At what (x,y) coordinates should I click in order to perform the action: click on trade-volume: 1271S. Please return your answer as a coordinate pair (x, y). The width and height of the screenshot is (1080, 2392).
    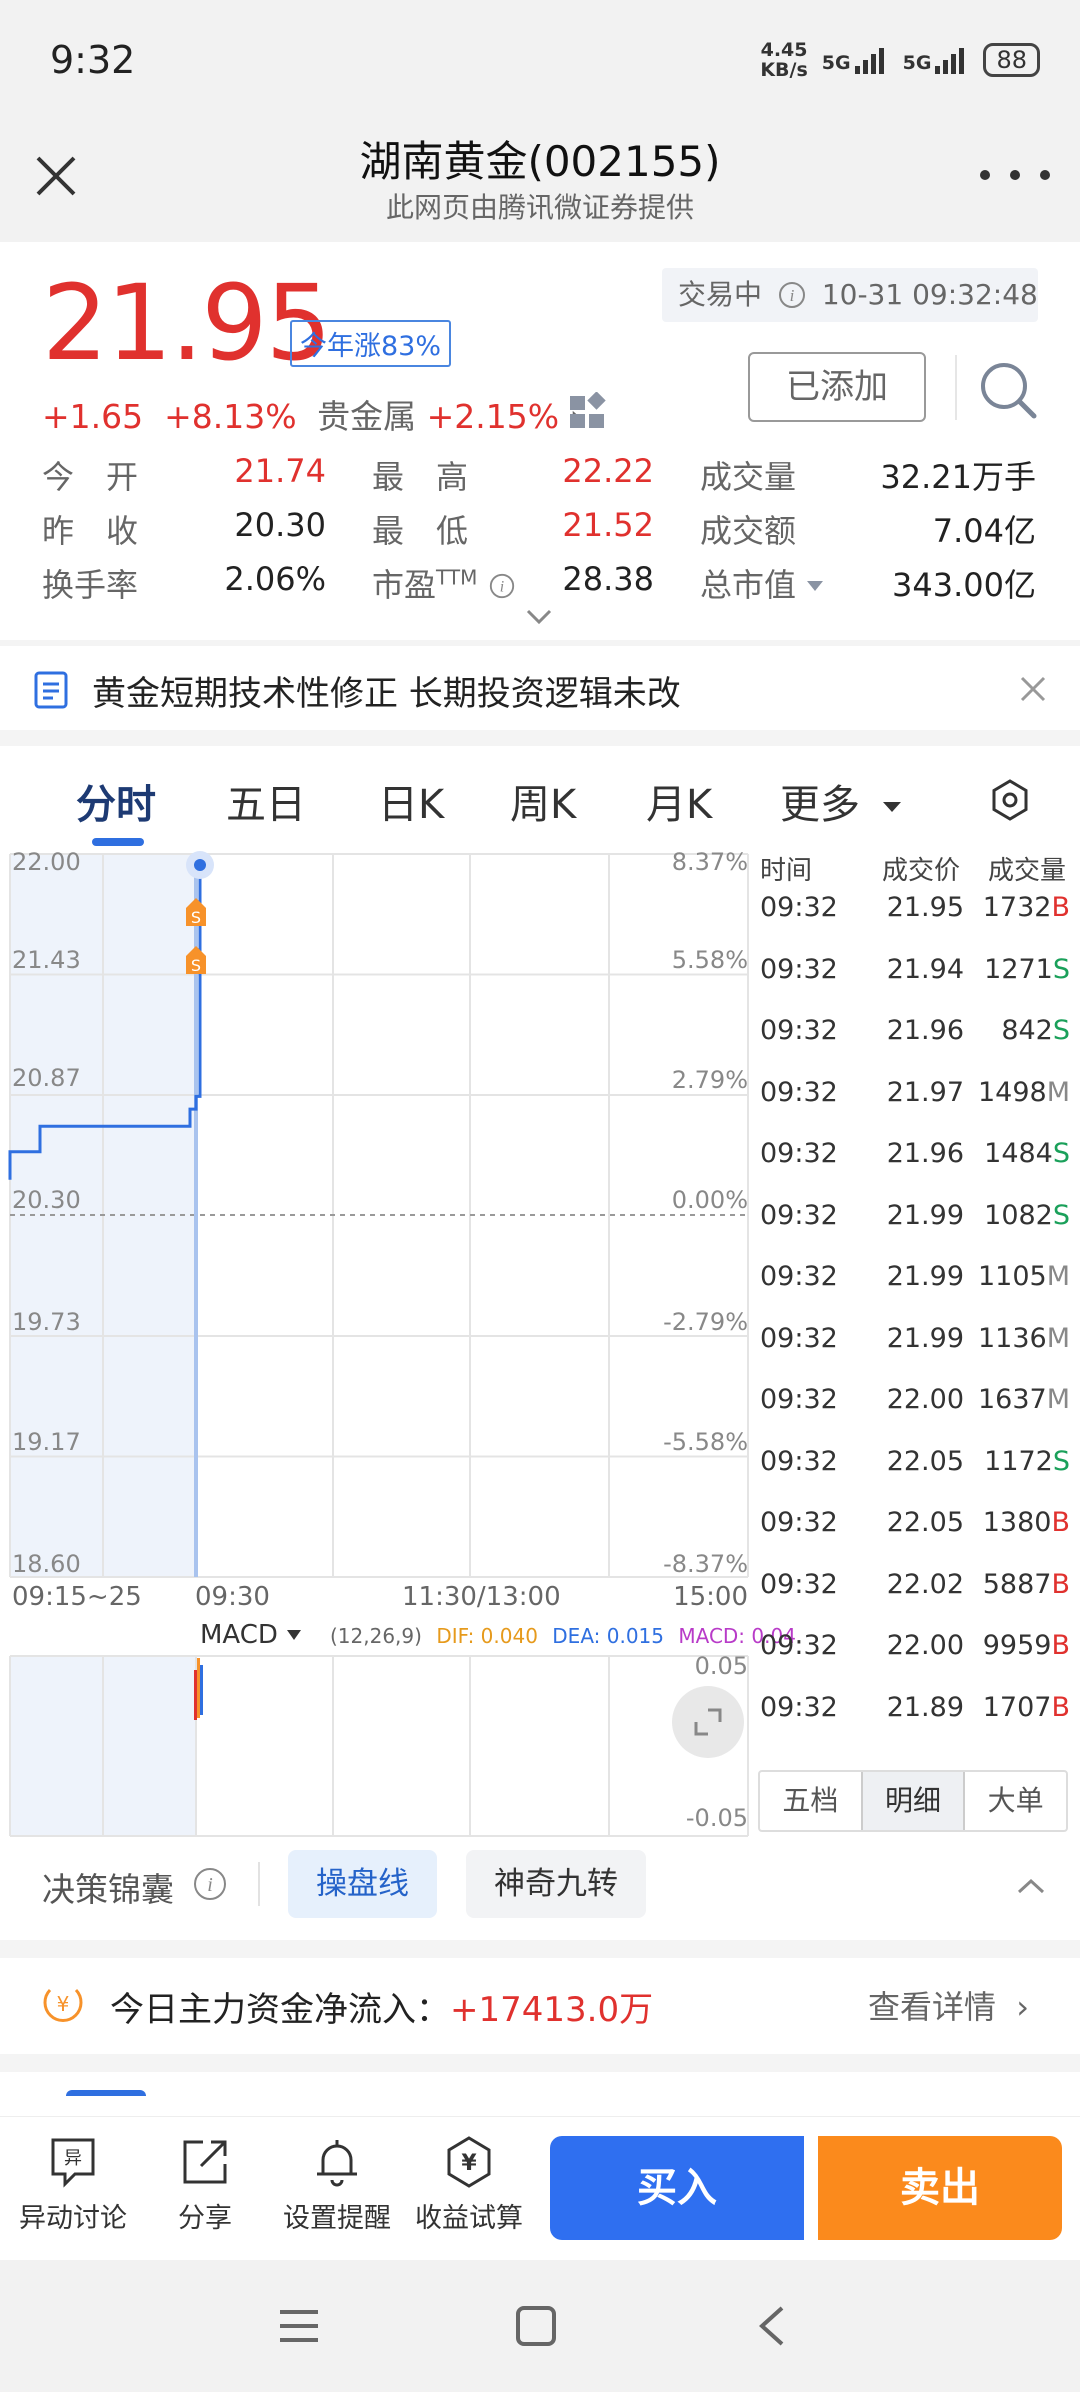
    Looking at the image, I should click on (1027, 969).